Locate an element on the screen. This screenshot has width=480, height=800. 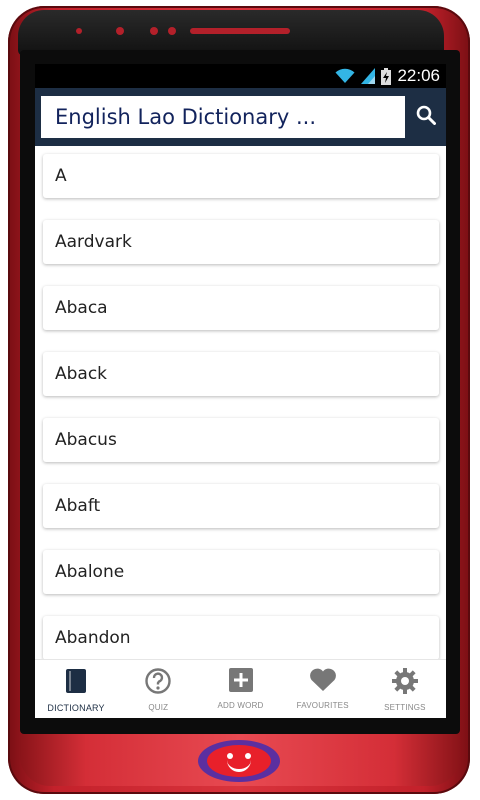
nav-item-dictionary: DICTIONARY is located at coordinates (76, 689).